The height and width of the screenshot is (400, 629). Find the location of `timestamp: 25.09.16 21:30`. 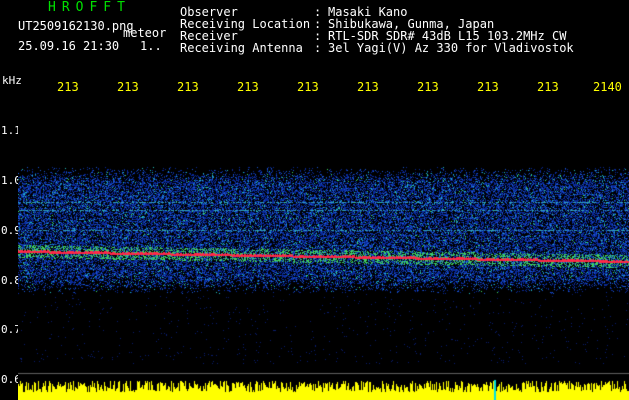

timestamp: 25.09.16 21:30 is located at coordinates (69, 46).